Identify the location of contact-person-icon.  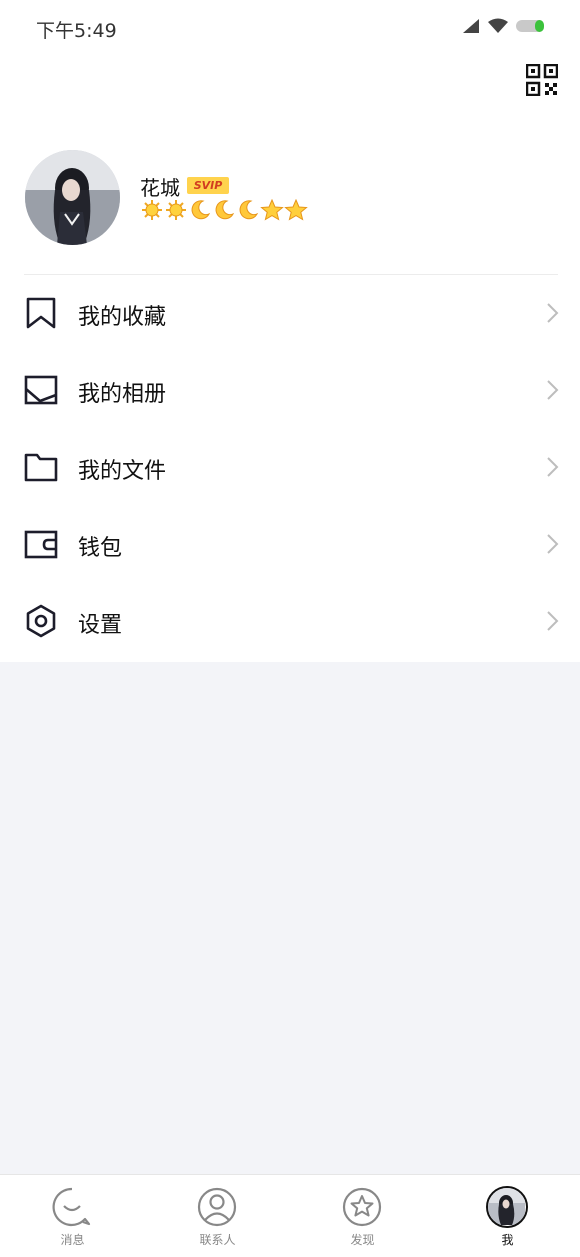
(217, 1207).